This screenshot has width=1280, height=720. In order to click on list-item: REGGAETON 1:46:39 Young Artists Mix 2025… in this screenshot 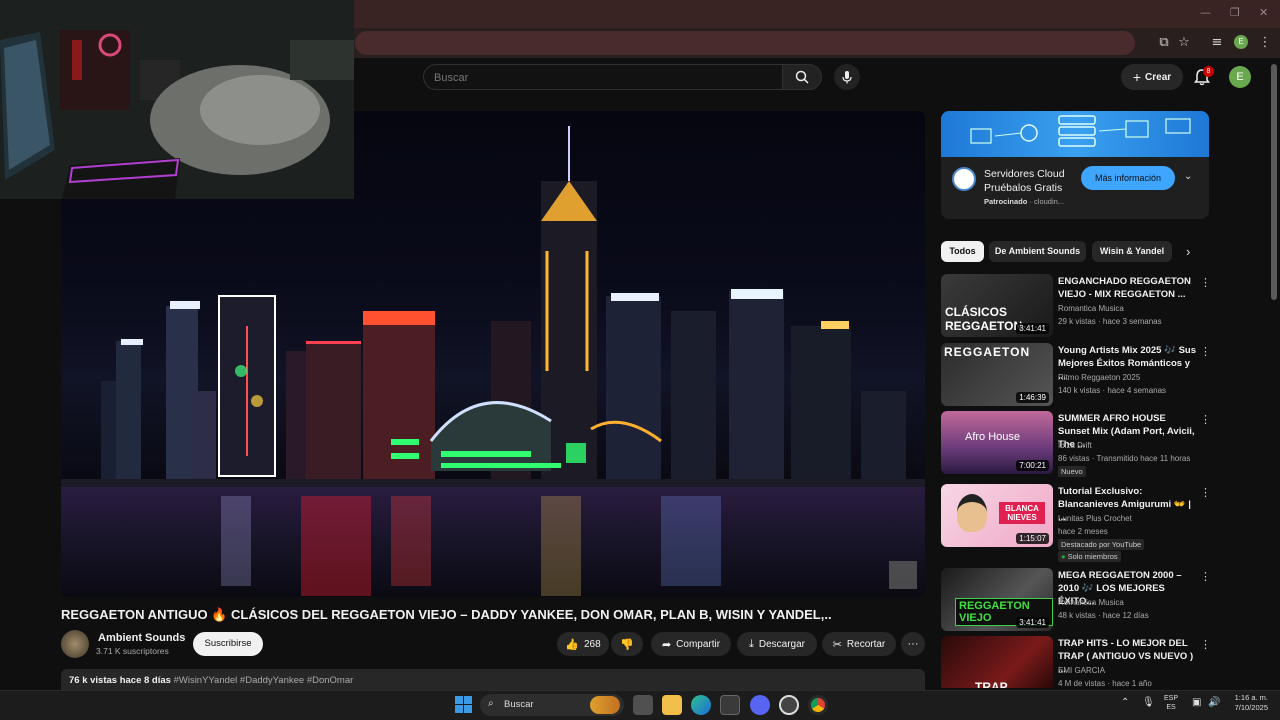, I will do `click(1081, 375)`.